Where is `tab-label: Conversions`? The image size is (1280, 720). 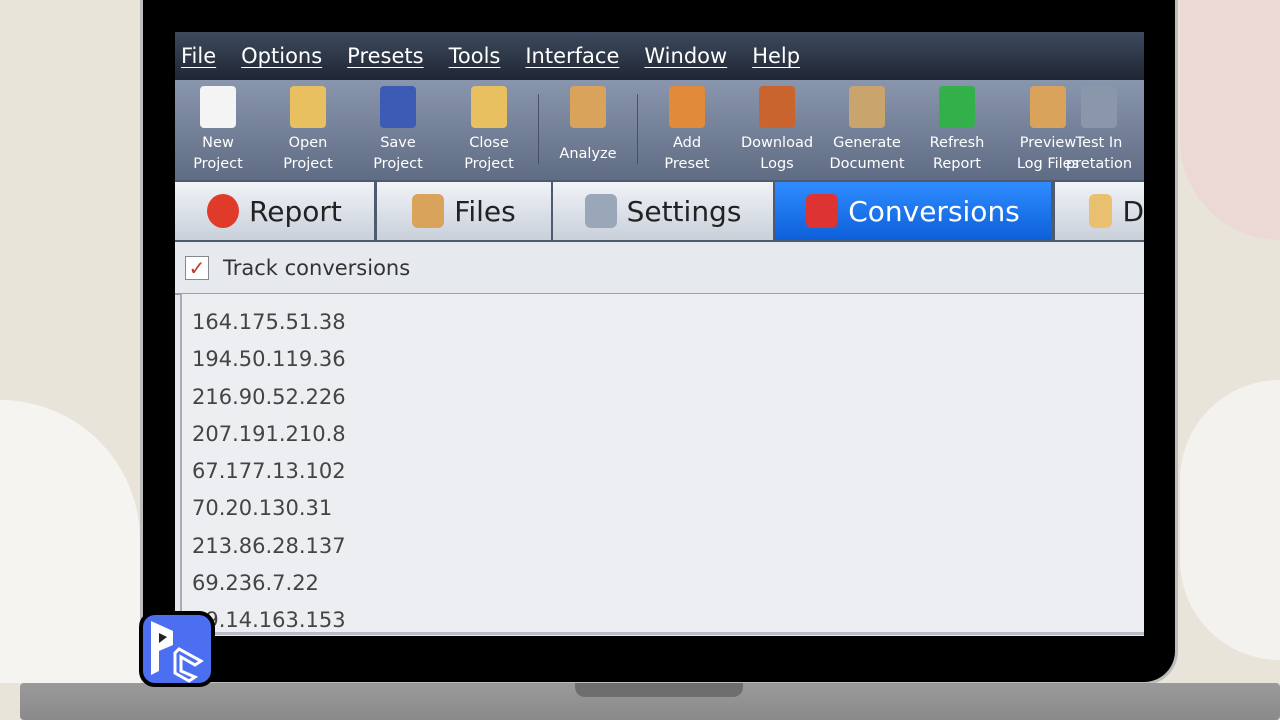 tab-label: Conversions is located at coordinates (934, 211).